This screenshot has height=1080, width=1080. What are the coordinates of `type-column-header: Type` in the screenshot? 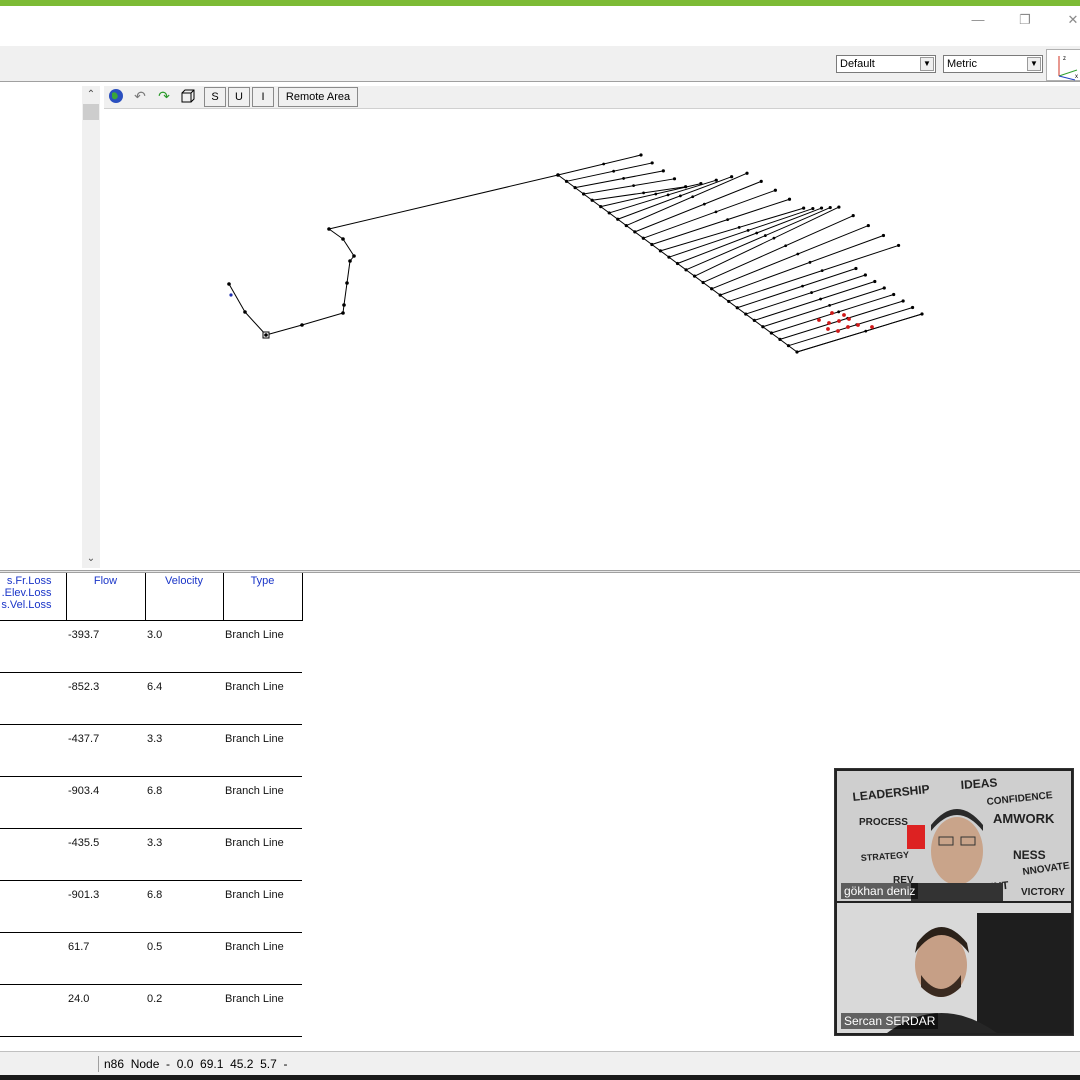 It's located at (263, 597).